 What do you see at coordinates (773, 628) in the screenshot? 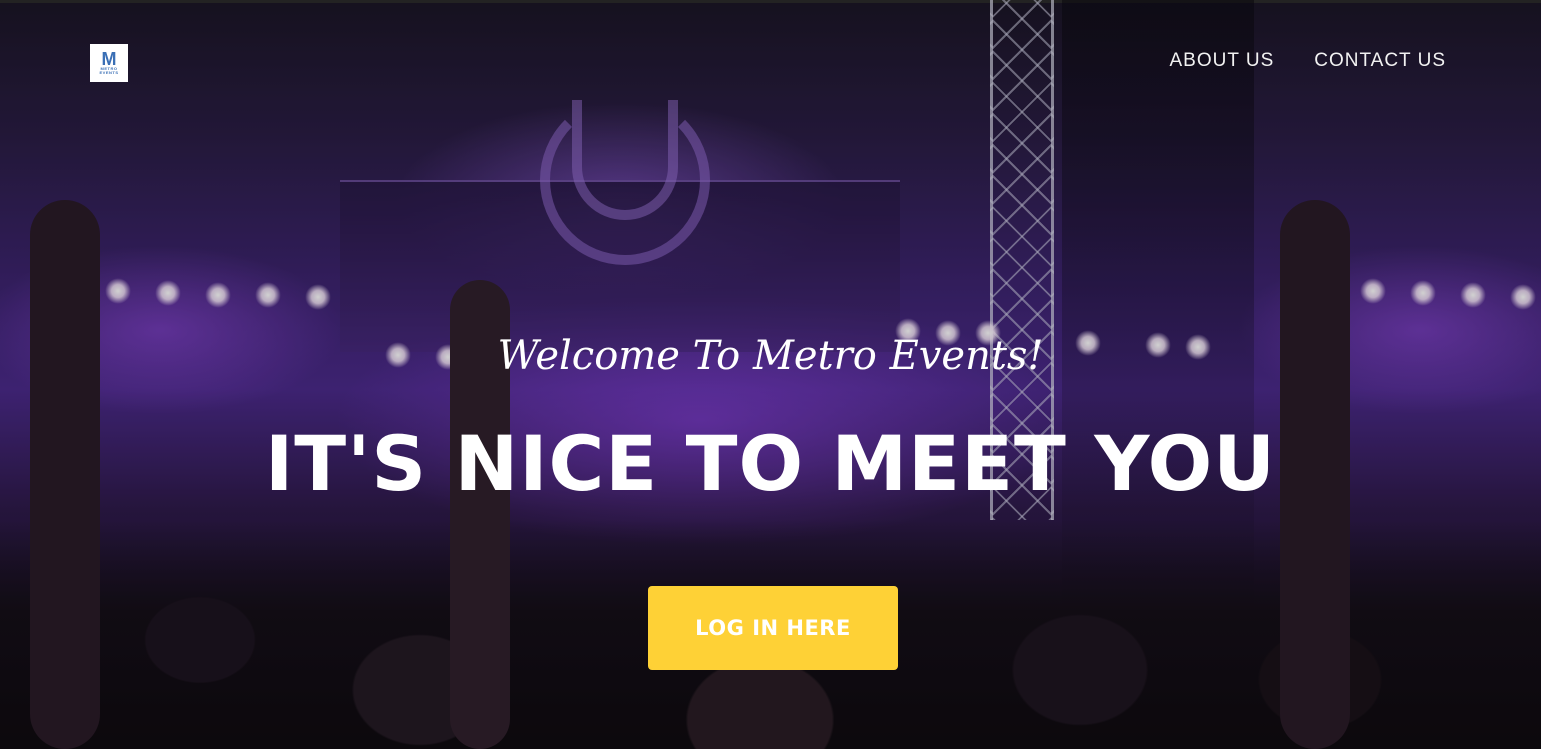
I see `login-button: LOG IN HERE` at bounding box center [773, 628].